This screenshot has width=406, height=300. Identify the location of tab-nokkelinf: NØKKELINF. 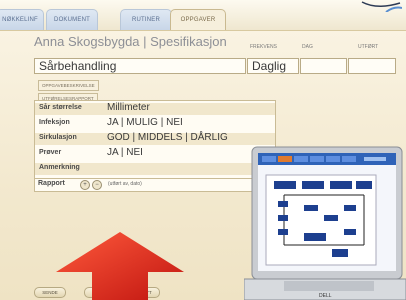
(22, 19).